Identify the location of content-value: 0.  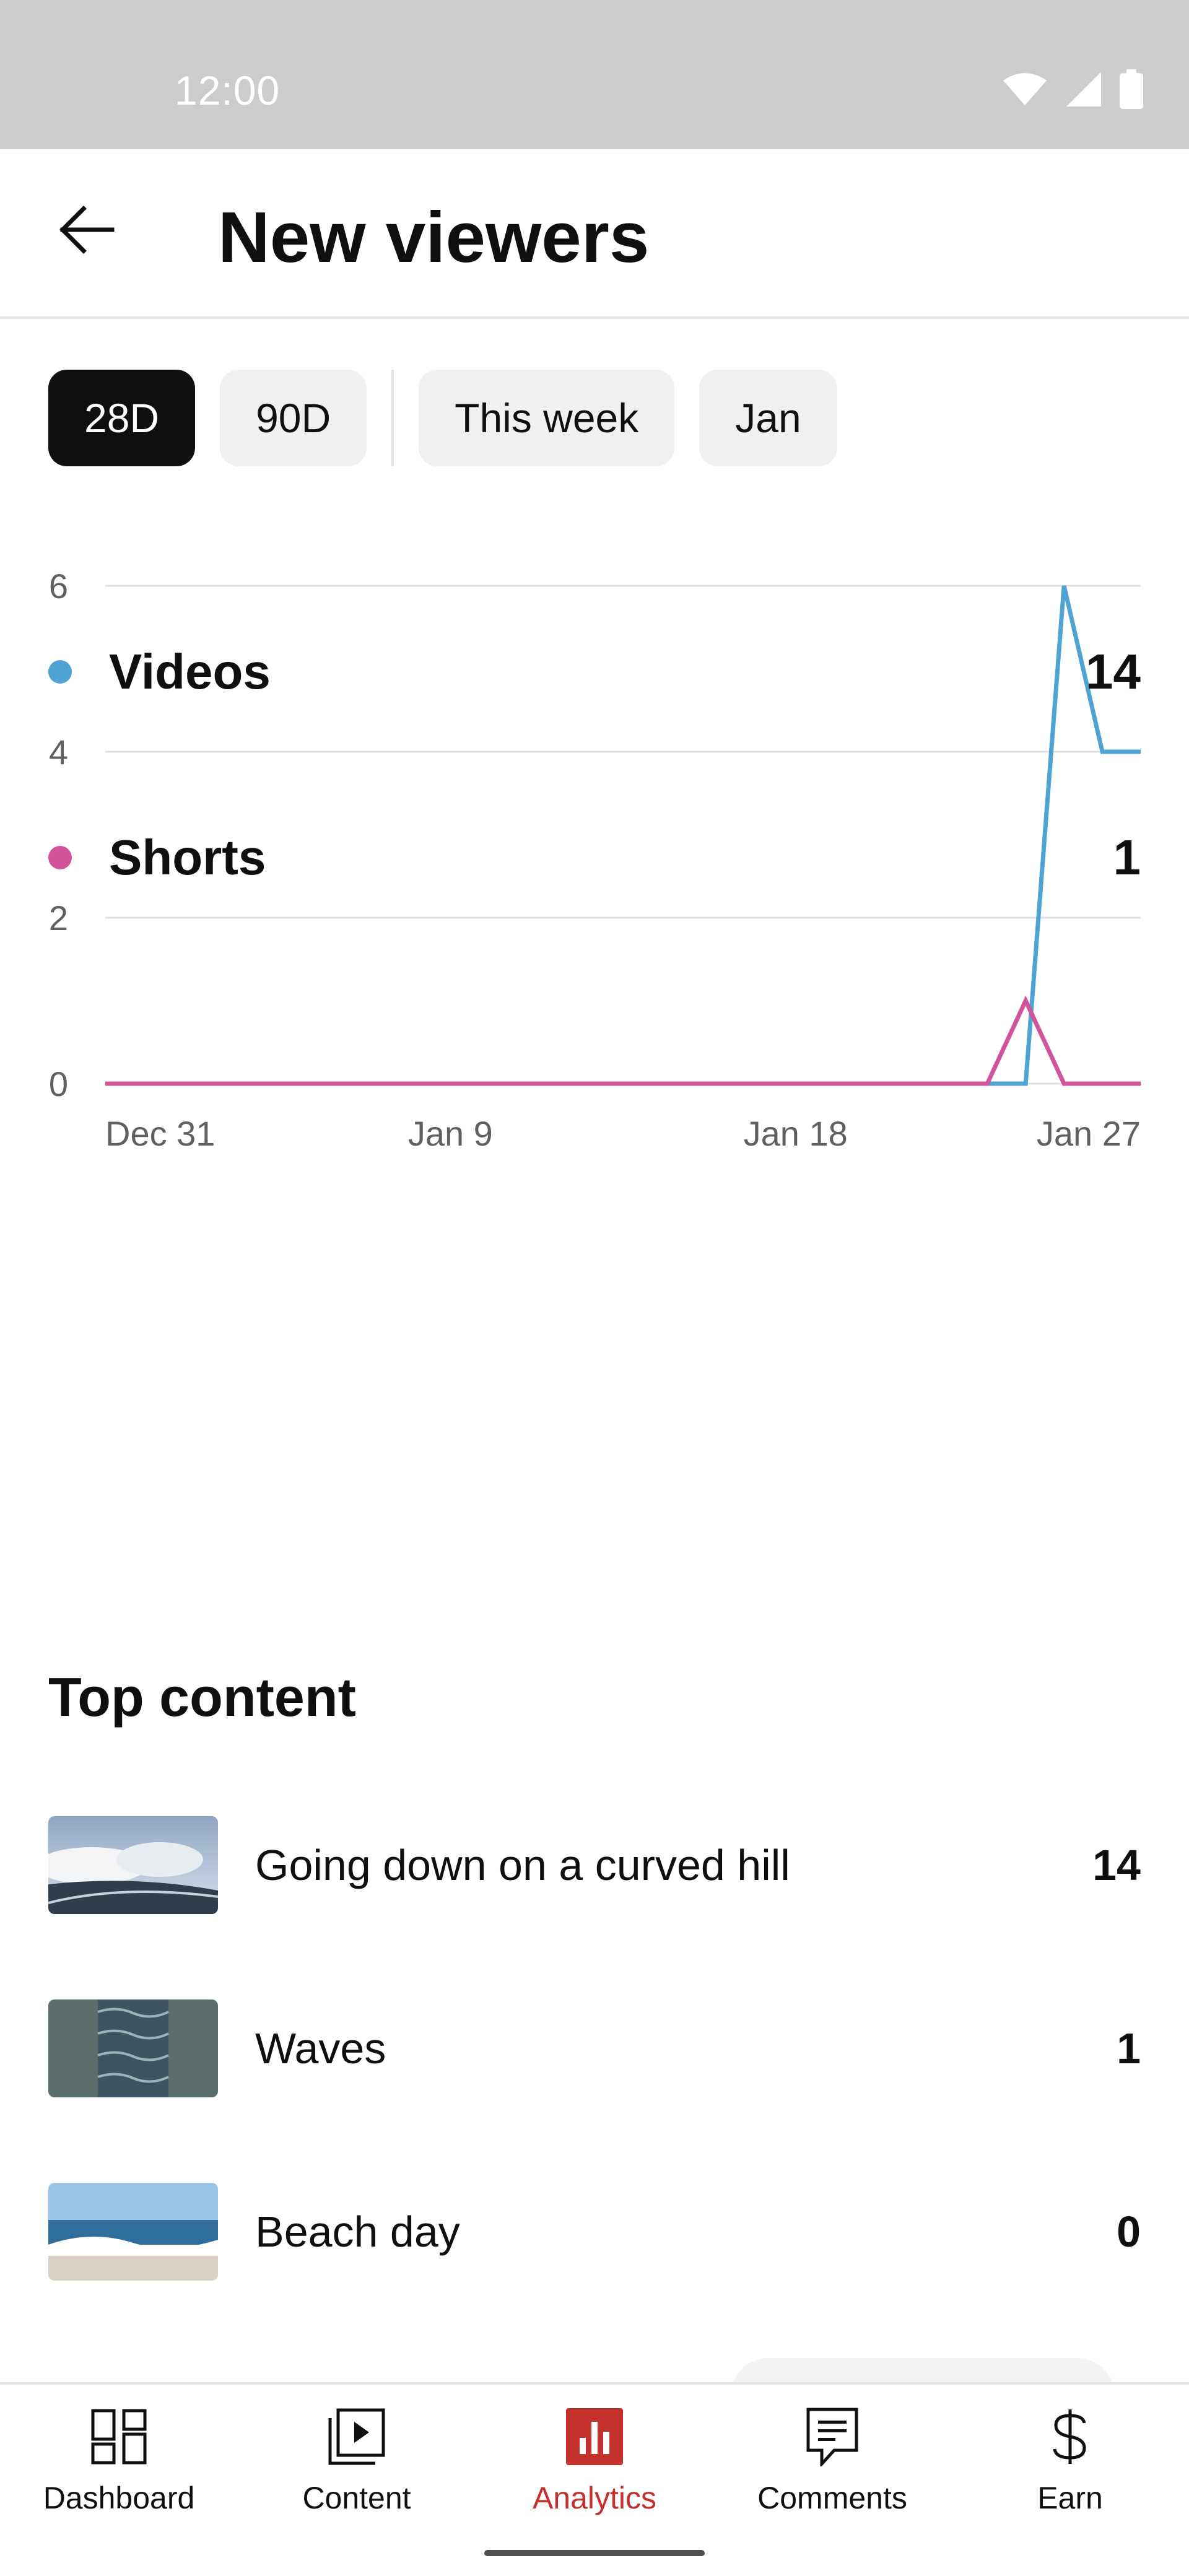
(1129, 2232).